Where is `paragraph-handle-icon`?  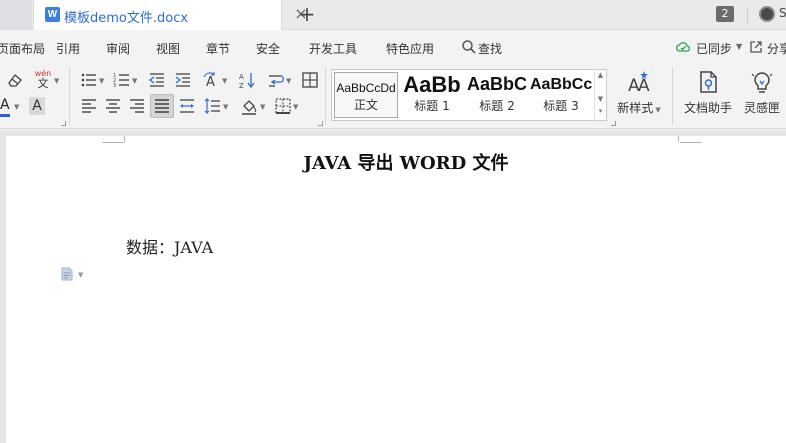
paragraph-handle-icon is located at coordinates (67, 274).